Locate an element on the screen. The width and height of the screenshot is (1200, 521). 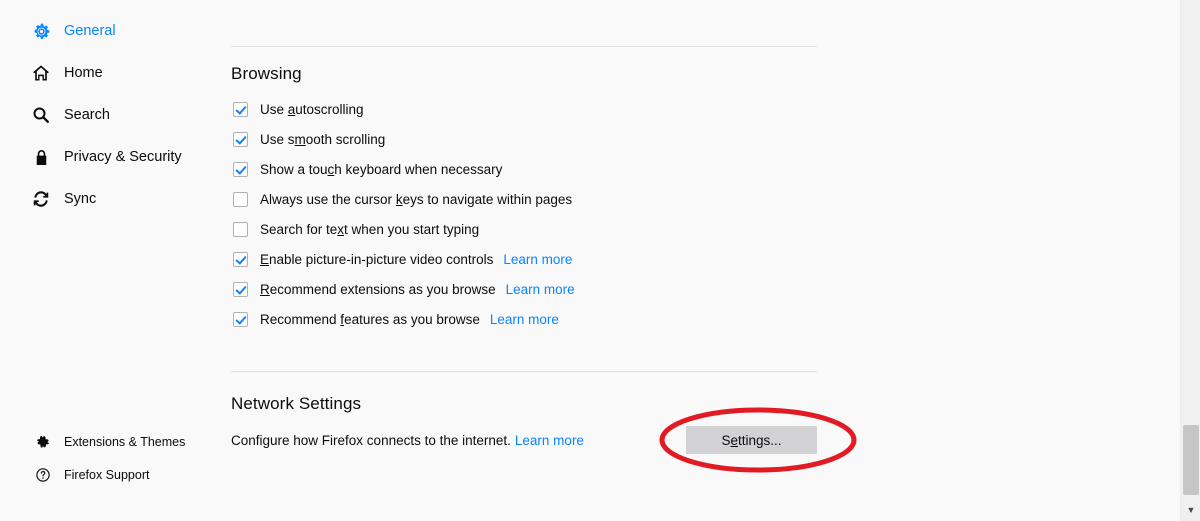
vertical-scrollbar: ▼ is located at coordinates (1190, 260).